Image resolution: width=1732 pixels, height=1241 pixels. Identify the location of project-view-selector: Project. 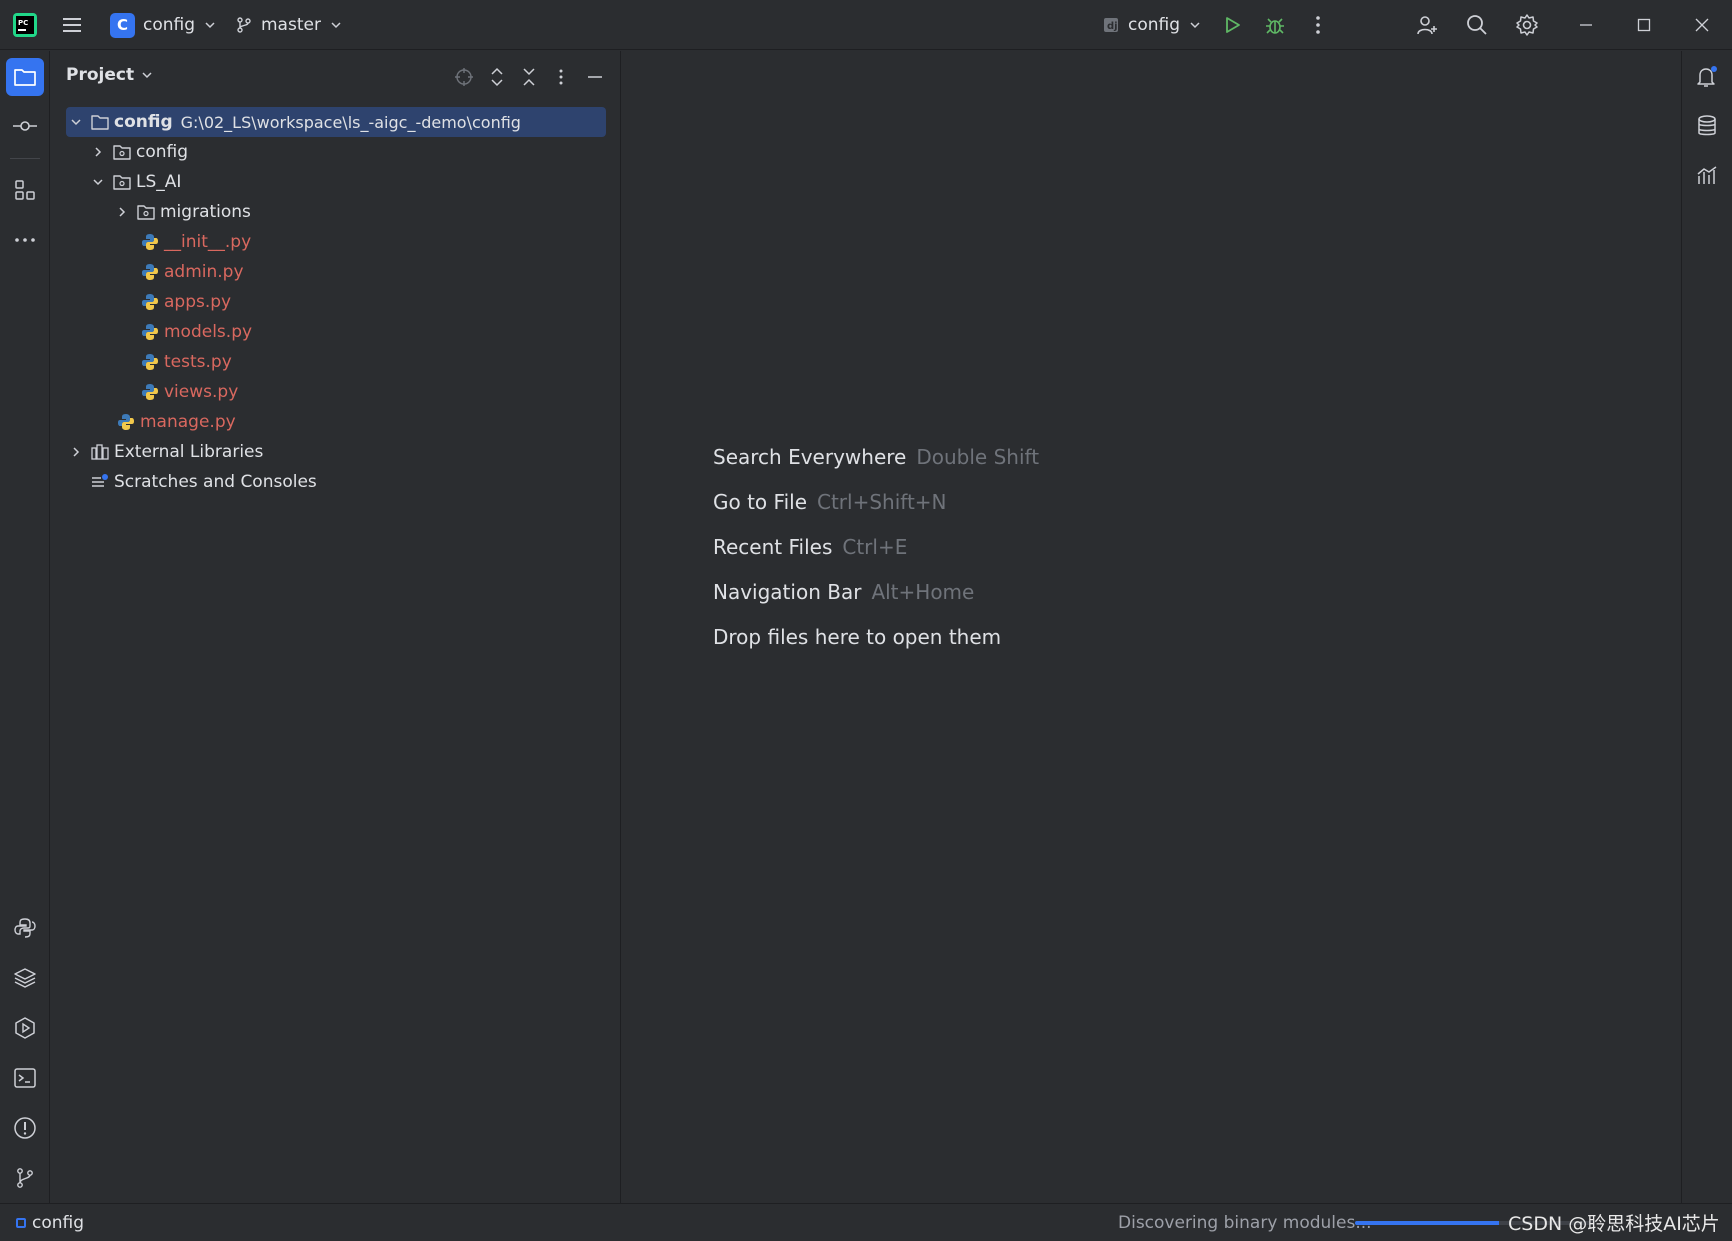
(110, 75).